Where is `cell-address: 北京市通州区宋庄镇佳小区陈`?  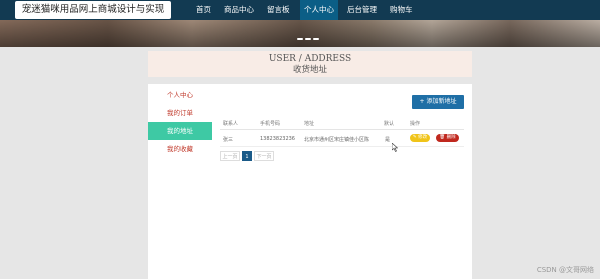
cell-address: 北京市通州区宋庄镇佳小区陈 is located at coordinates (337, 140).